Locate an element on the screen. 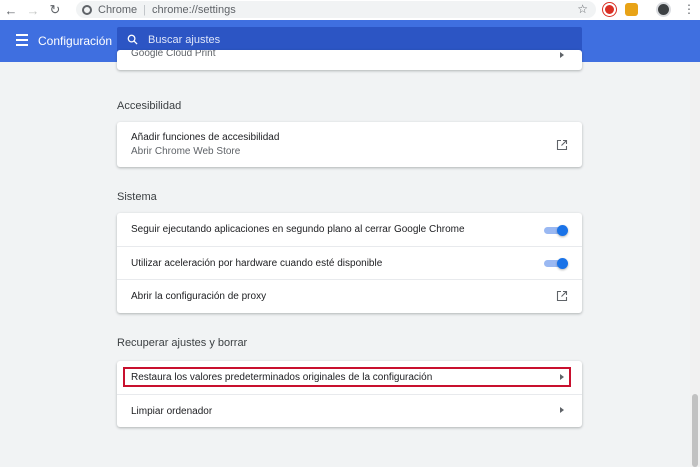 This screenshot has height=467, width=700. clean-computer-label: Limpiar ordenador is located at coordinates (172, 411).